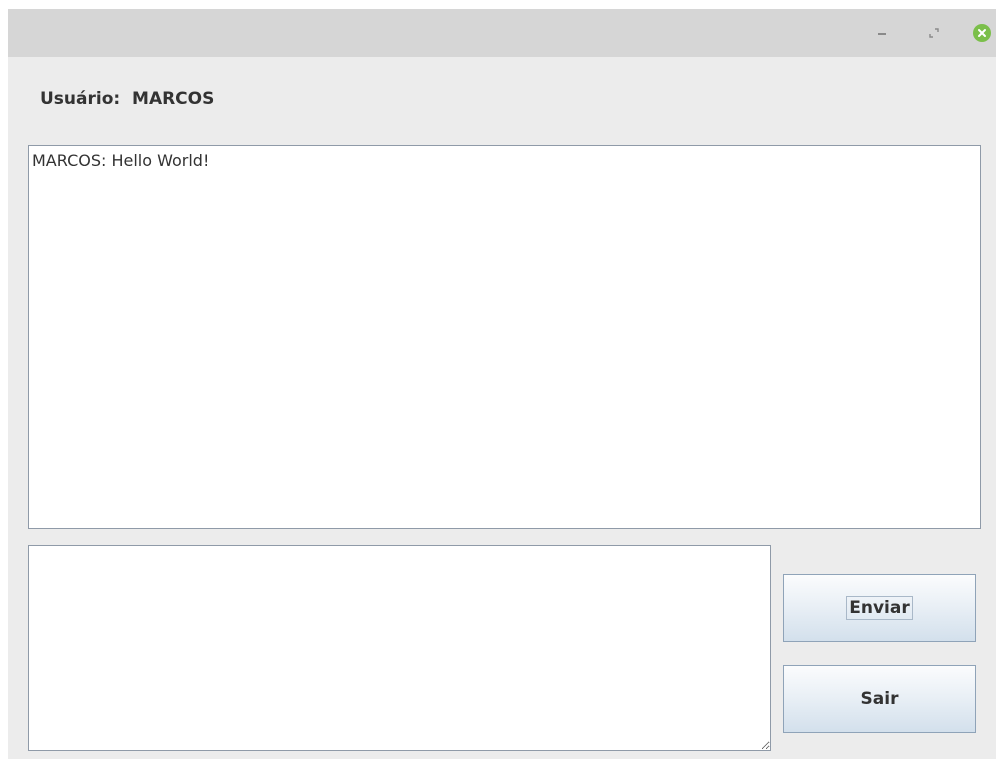  I want to click on minimize-button, so click(882, 33).